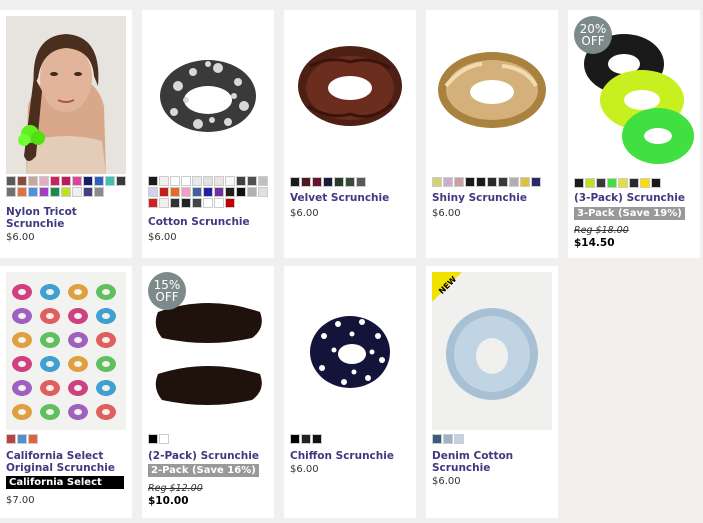 This screenshot has width=703, height=523. What do you see at coordinates (350, 351) in the screenshot?
I see `product-photo-chiffon` at bounding box center [350, 351].